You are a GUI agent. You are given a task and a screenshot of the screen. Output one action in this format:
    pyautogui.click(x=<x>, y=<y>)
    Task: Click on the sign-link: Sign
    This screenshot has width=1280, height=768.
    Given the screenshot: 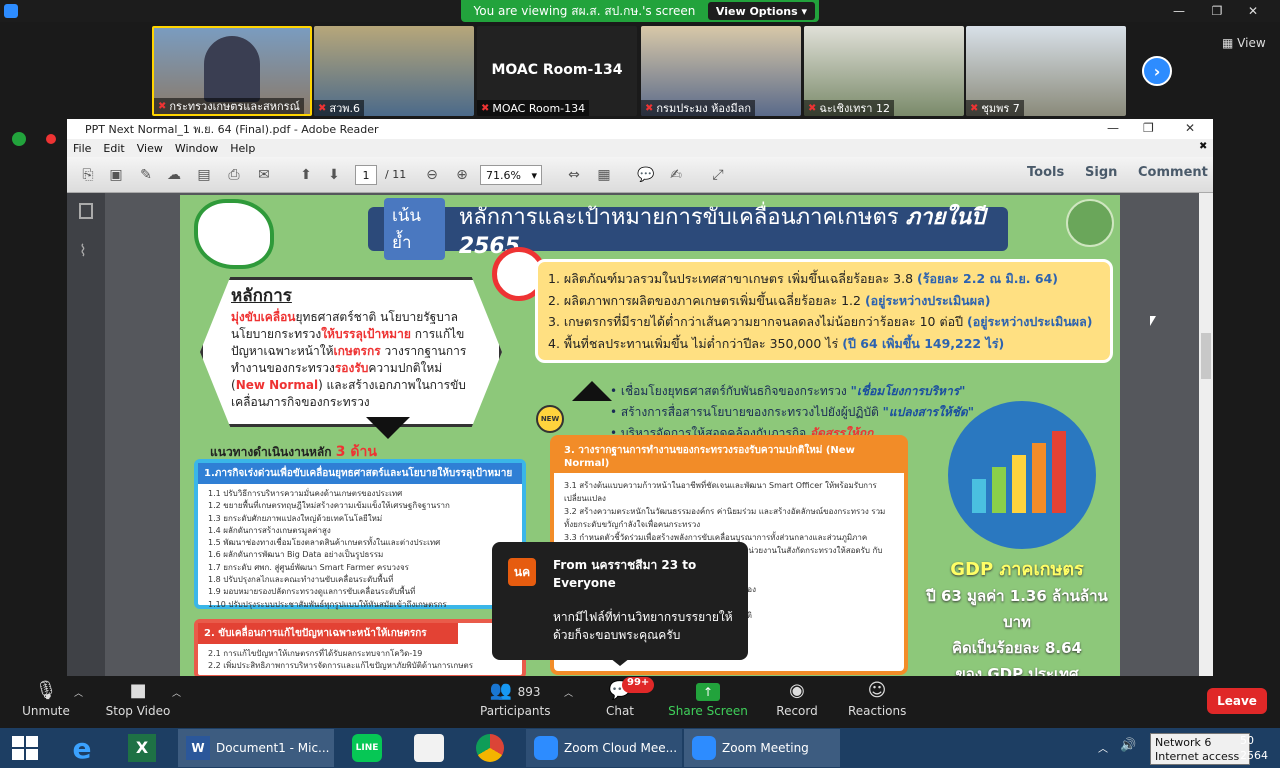 What is the action you would take?
    pyautogui.click(x=1101, y=172)
    